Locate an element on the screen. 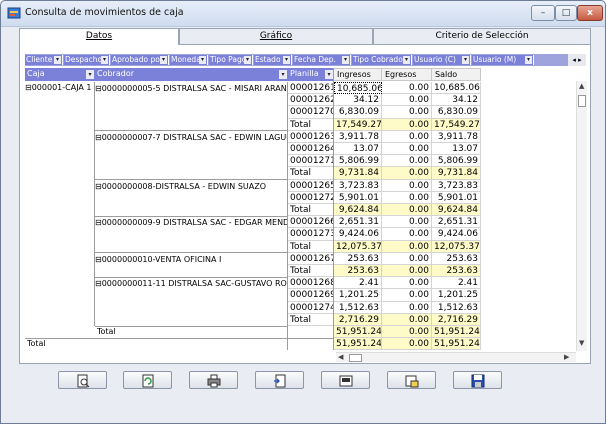  tab-criterio: Criterio de Selección is located at coordinates (482, 36).